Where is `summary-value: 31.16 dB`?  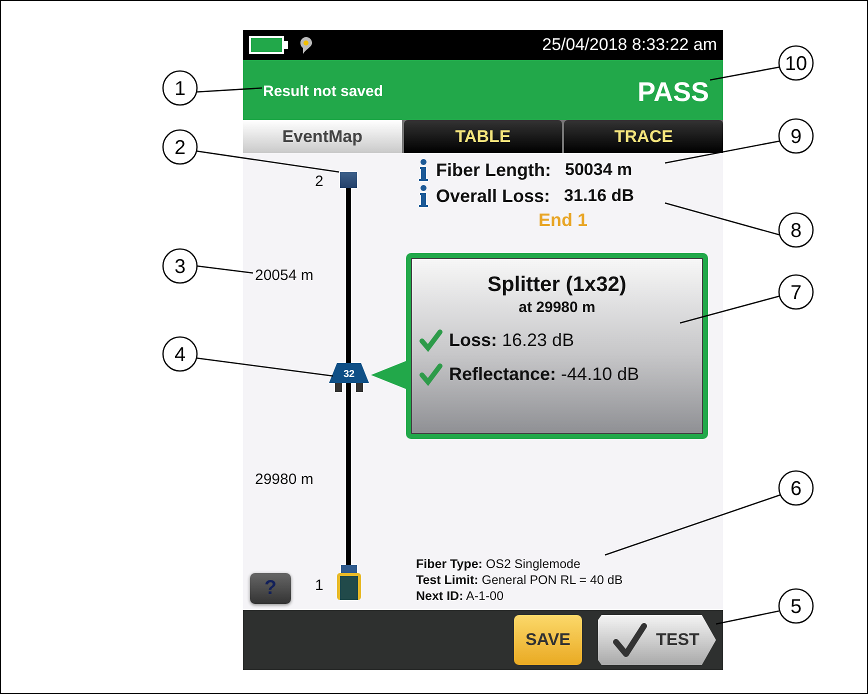
summary-value: 31.16 dB is located at coordinates (599, 196).